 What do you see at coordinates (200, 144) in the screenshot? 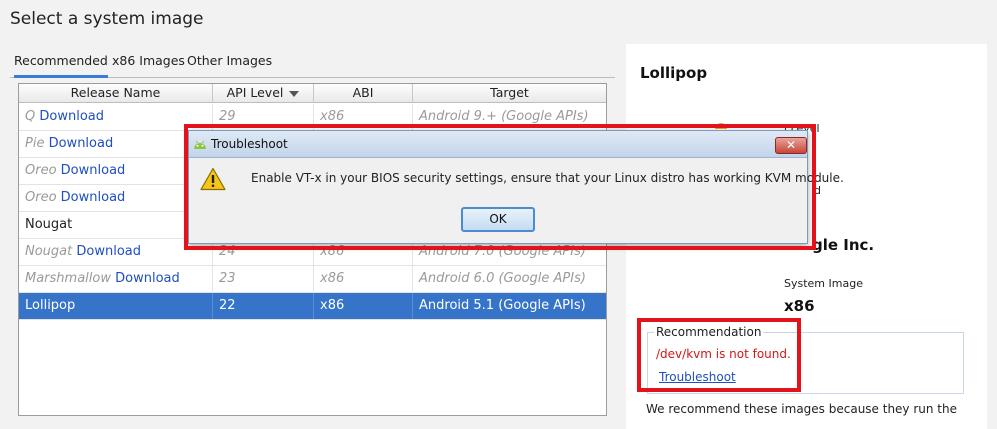
I see `android-robot-icon` at bounding box center [200, 144].